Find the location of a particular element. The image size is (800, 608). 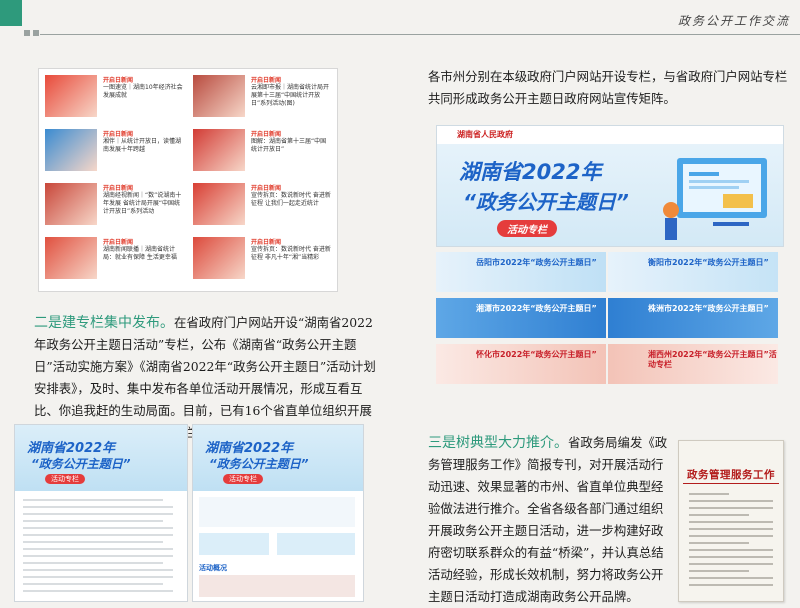

shot1-pill: 活动专栏 is located at coordinates (65, 479).